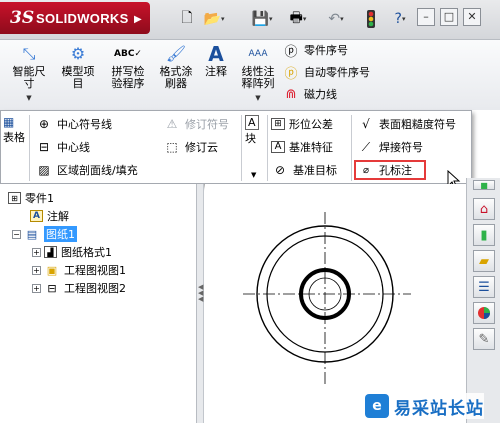  What do you see at coordinates (9, 122) in the screenshot?
I see `table-icon: ▦` at bounding box center [9, 122].